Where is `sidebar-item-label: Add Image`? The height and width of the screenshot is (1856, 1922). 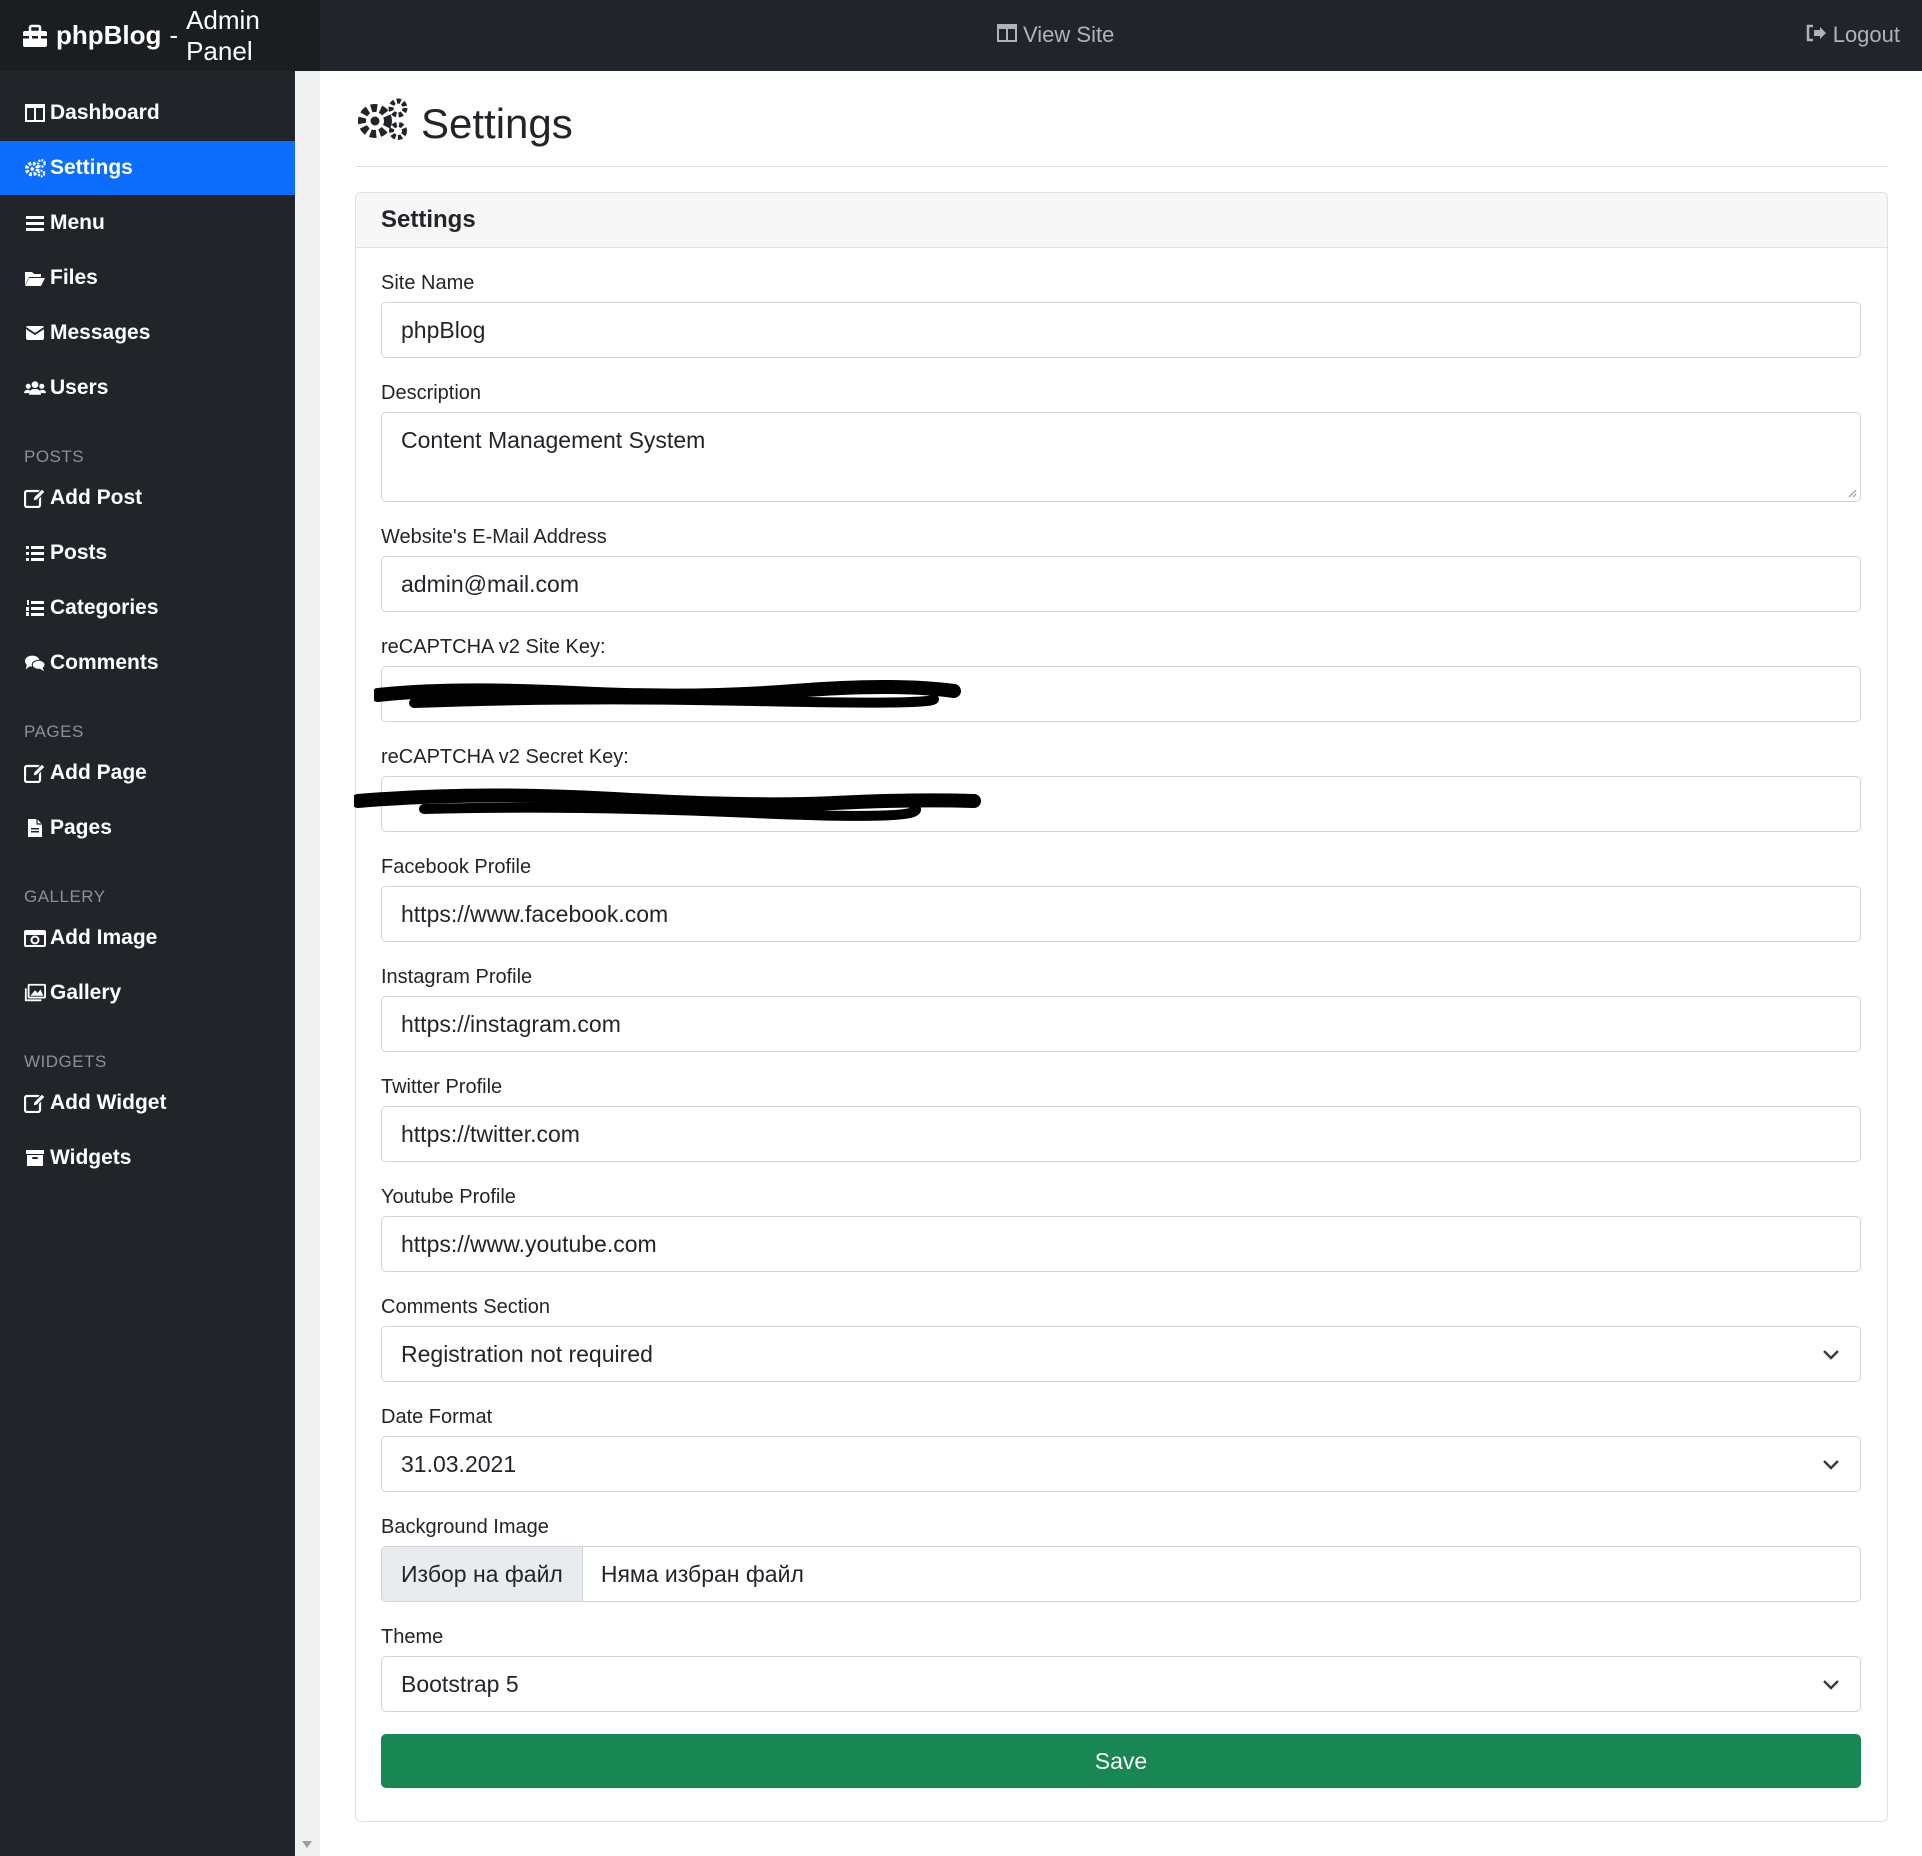 sidebar-item-label: Add Image is located at coordinates (104, 937).